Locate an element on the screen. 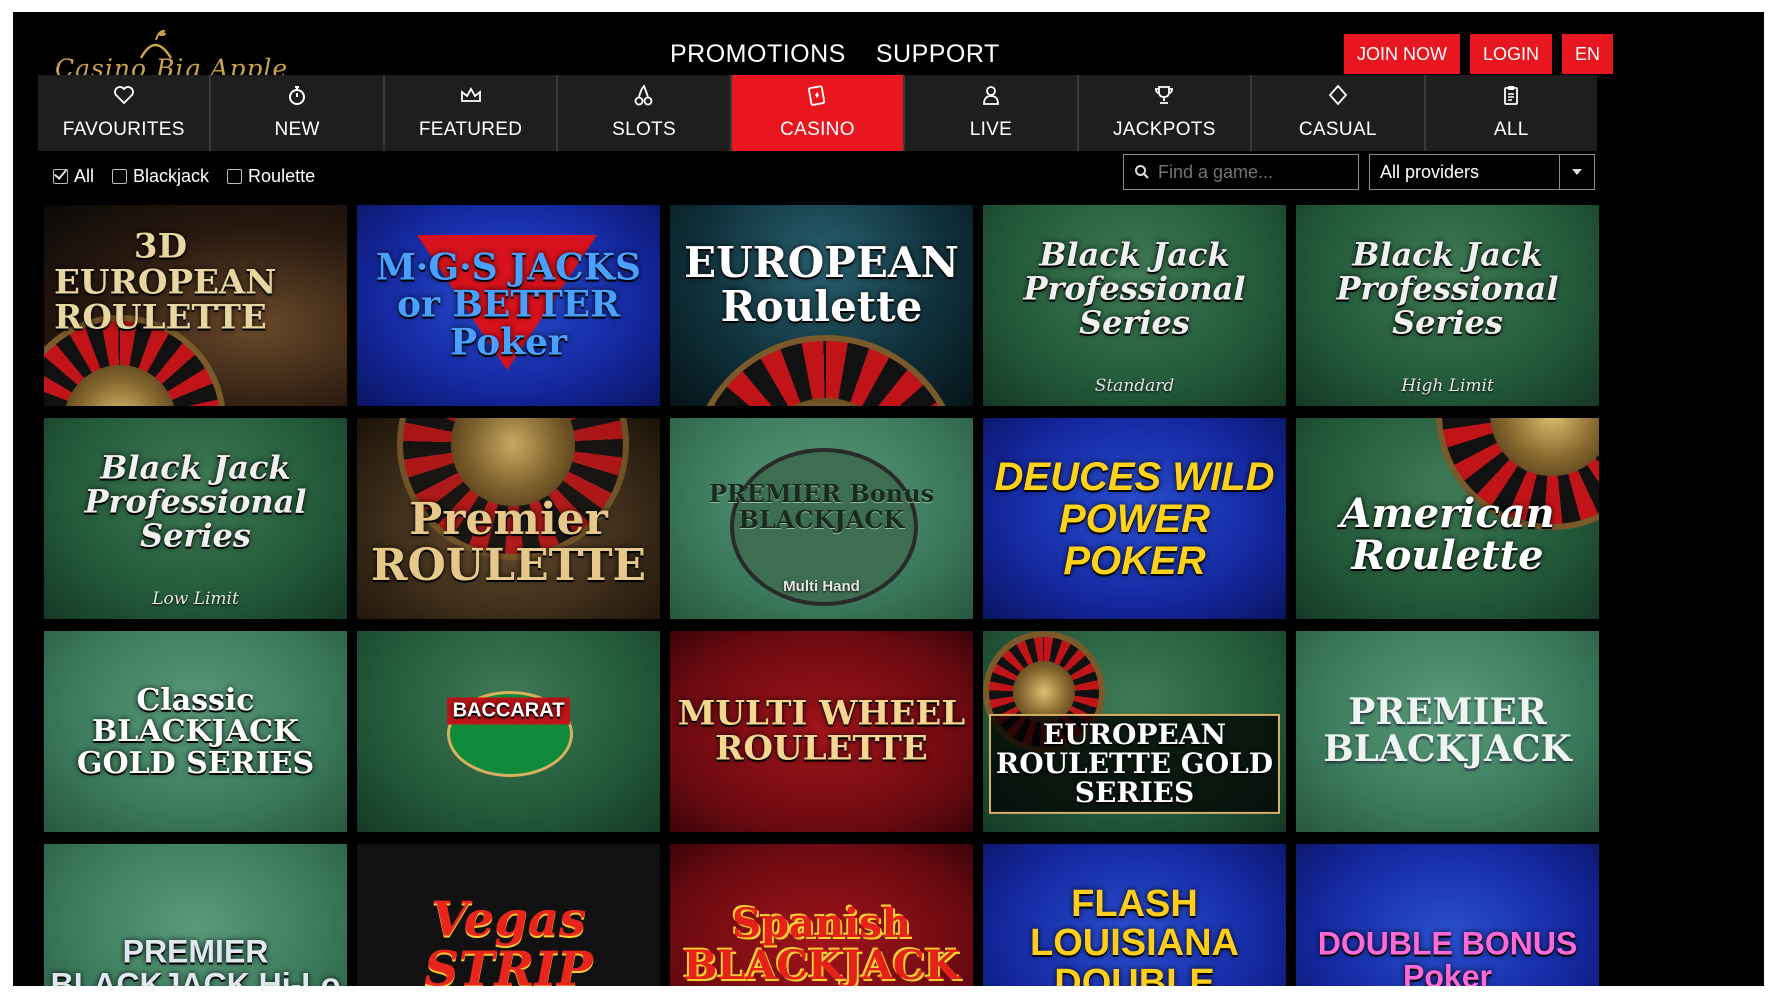 The image size is (1777, 1001). cherries-icon is located at coordinates (643, 96).